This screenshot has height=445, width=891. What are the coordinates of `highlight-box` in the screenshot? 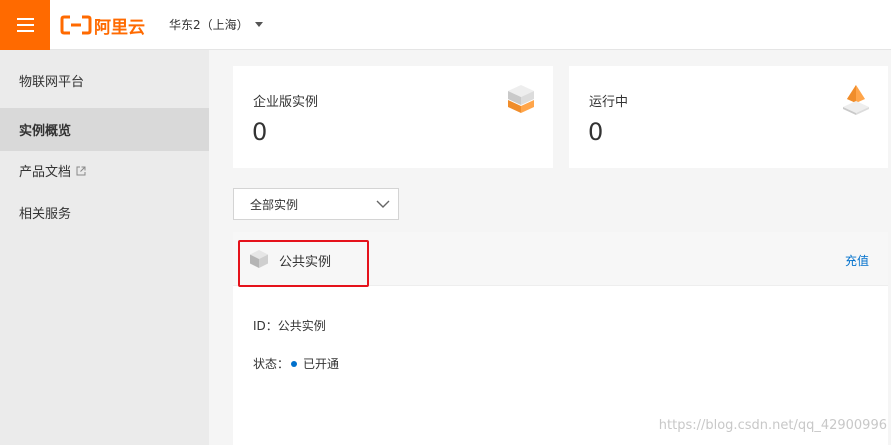 It's located at (303, 263).